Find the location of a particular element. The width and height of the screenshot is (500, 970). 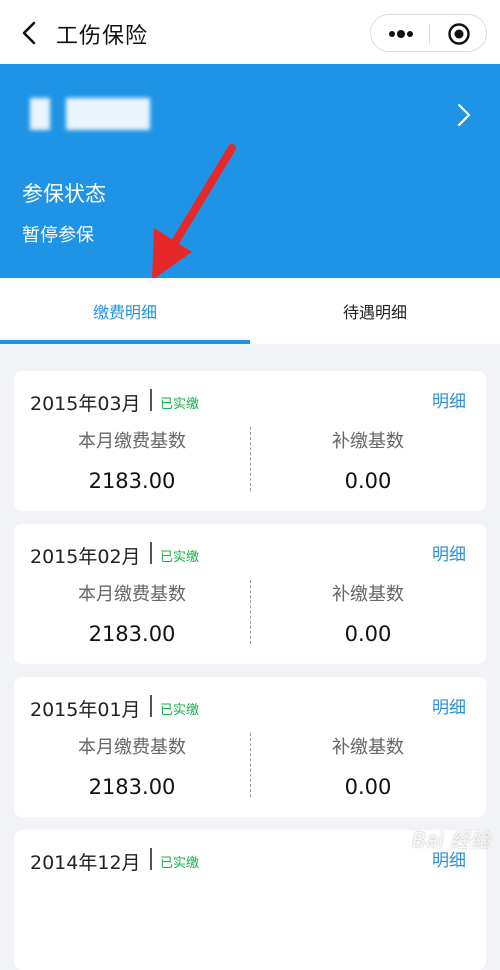

tab-payment-details: 缴费明细 is located at coordinates (125, 311).